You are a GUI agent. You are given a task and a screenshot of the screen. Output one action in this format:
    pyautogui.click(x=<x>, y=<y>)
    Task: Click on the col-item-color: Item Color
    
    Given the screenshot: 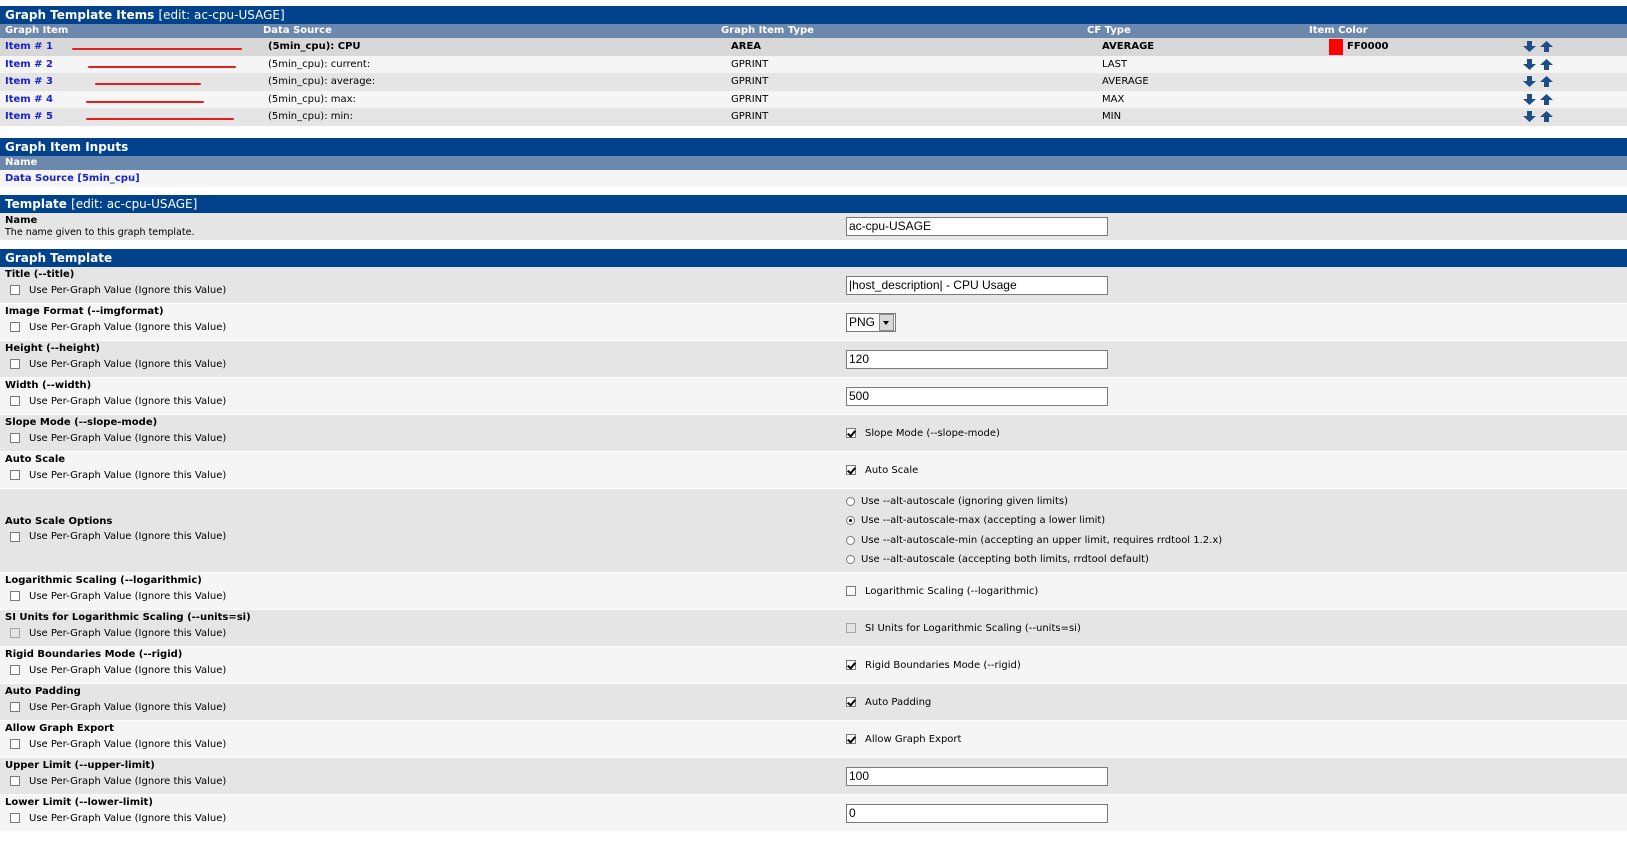 What is the action you would take?
    pyautogui.click(x=1338, y=30)
    